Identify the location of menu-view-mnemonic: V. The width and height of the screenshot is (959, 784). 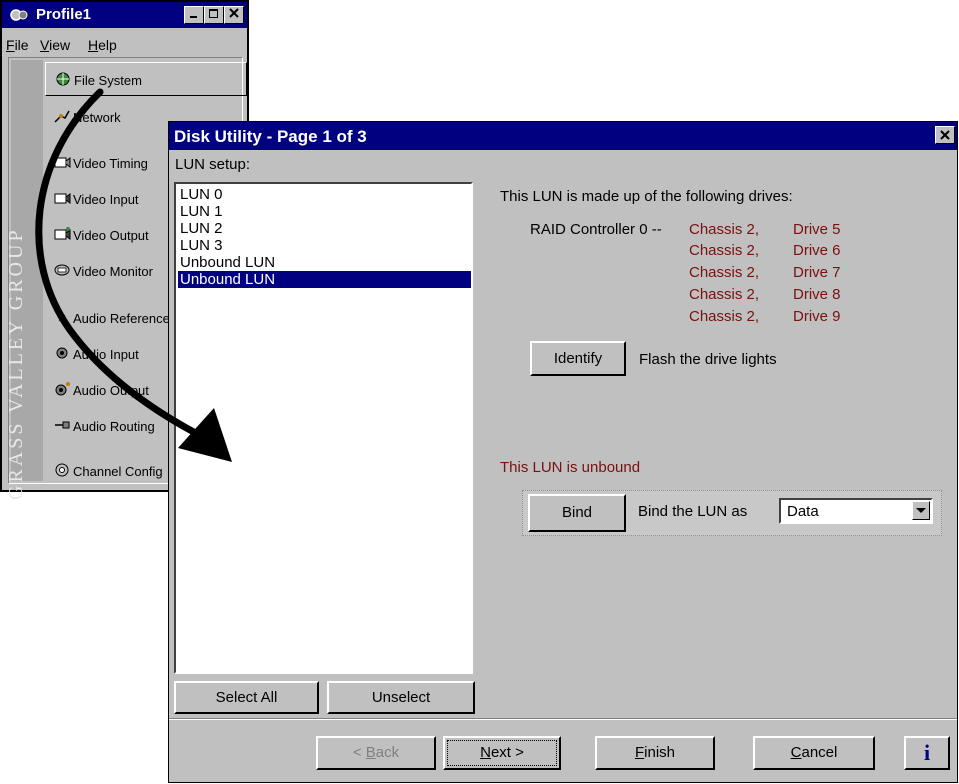
(45, 45).